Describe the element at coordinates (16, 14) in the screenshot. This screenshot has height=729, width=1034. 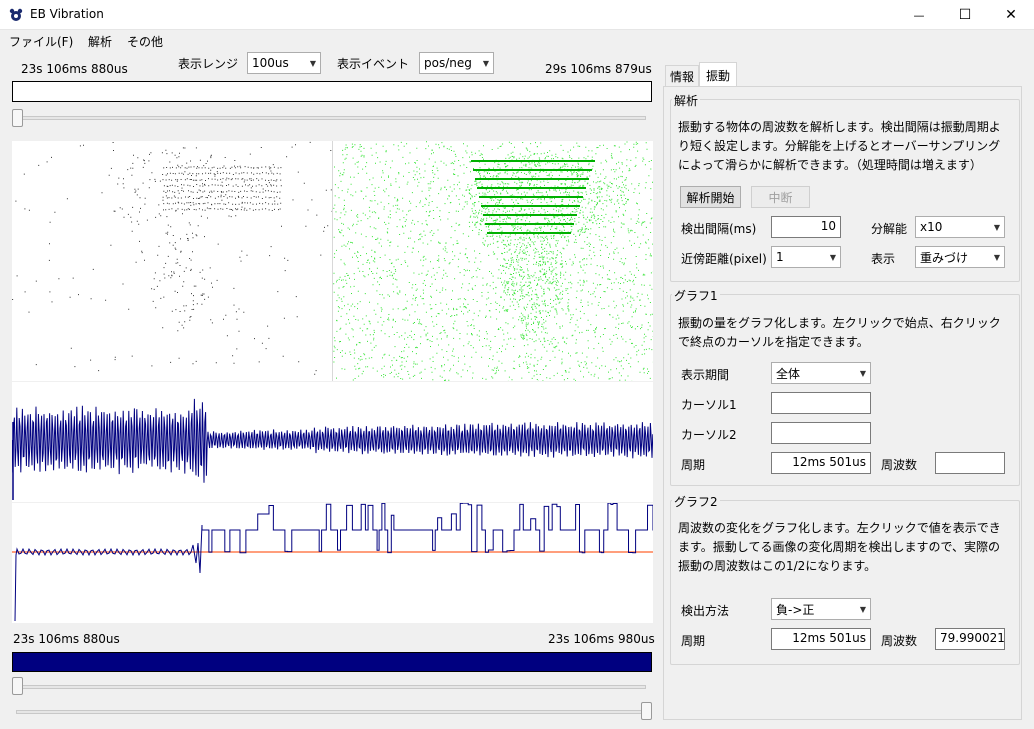
I see `app-icon` at that location.